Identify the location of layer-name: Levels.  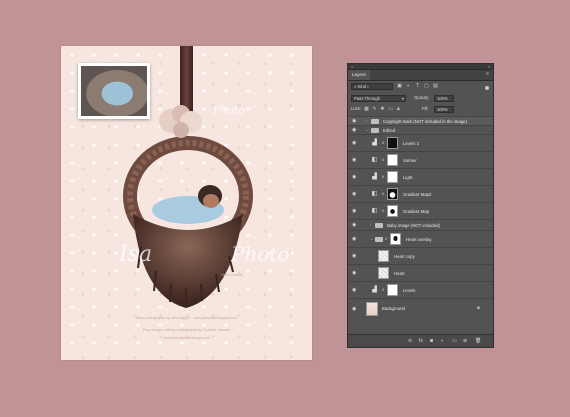
(409, 290).